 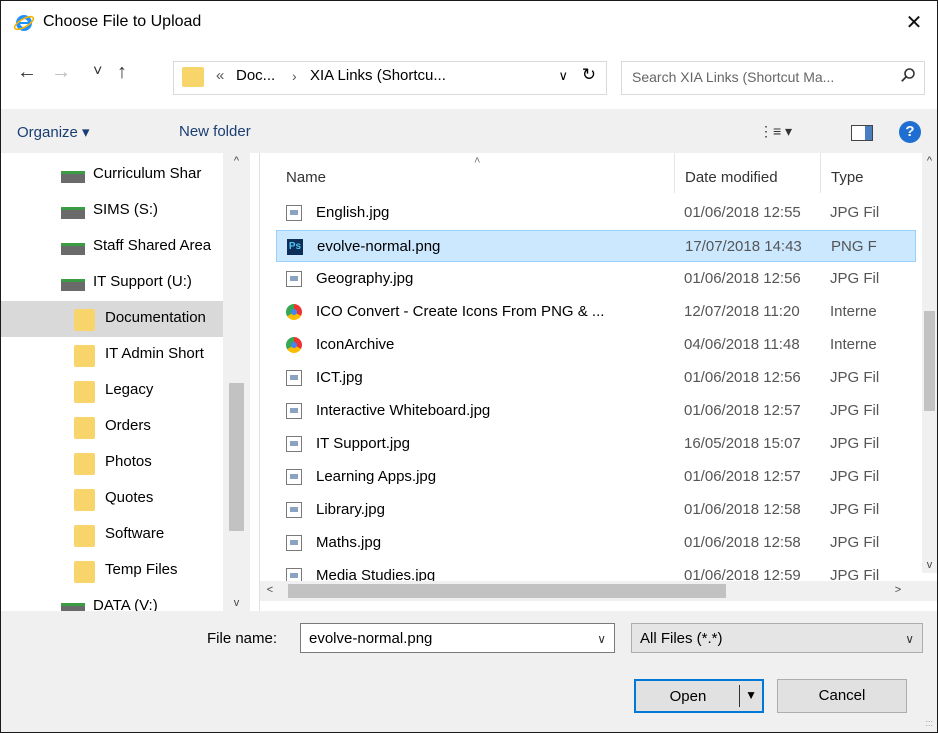 What do you see at coordinates (596, 444) in the screenshot?
I see `file-row: IT Support.jpg 16/05/2018 15:07 JPG Fil` at bounding box center [596, 444].